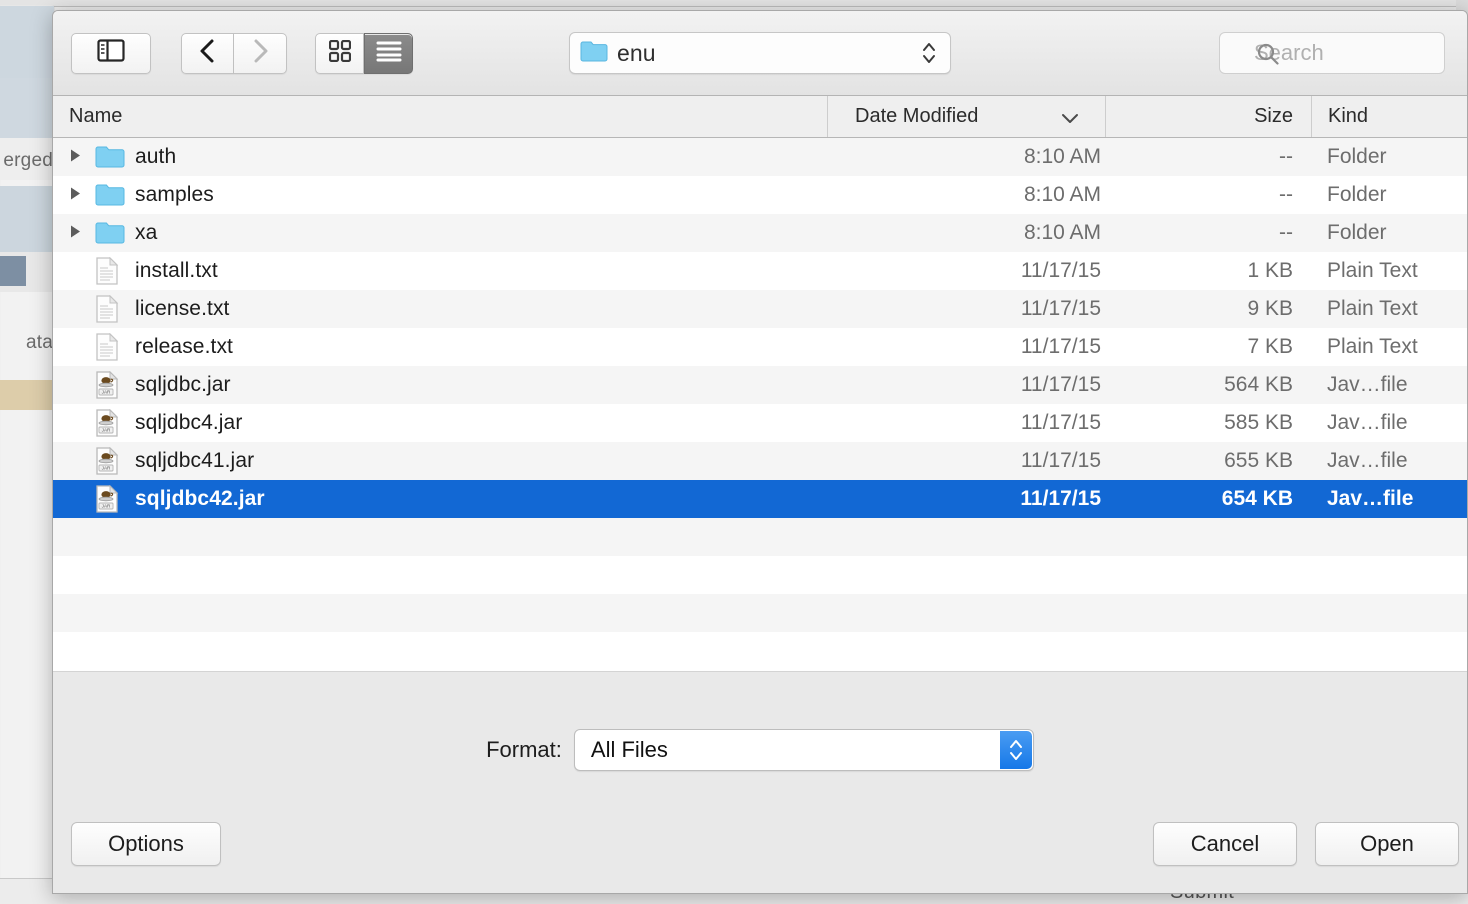 Image resolution: width=1468 pixels, height=904 pixels. I want to click on table-row: release.txt 11/17/15 7 KB Plain Text, so click(760, 347).